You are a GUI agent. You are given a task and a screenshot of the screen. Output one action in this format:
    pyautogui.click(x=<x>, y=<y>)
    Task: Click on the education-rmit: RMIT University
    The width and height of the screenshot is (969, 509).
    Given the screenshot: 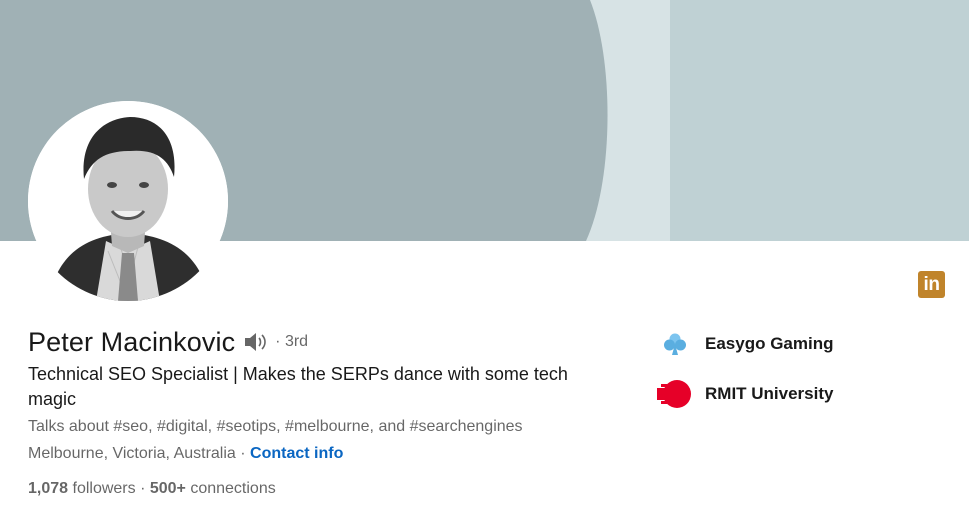 What is the action you would take?
    pyautogui.click(x=745, y=394)
    